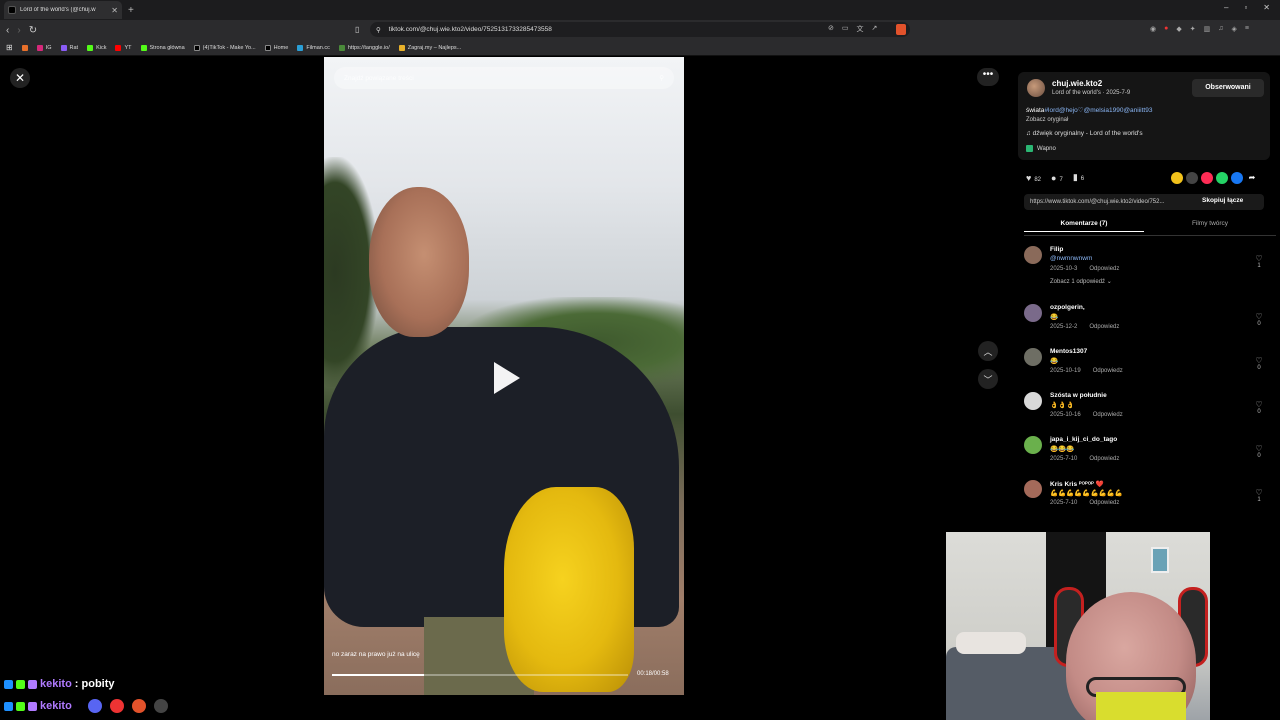 The width and height of the screenshot is (1280, 720). I want to click on save-button: ▮ 6, so click(1078, 177).